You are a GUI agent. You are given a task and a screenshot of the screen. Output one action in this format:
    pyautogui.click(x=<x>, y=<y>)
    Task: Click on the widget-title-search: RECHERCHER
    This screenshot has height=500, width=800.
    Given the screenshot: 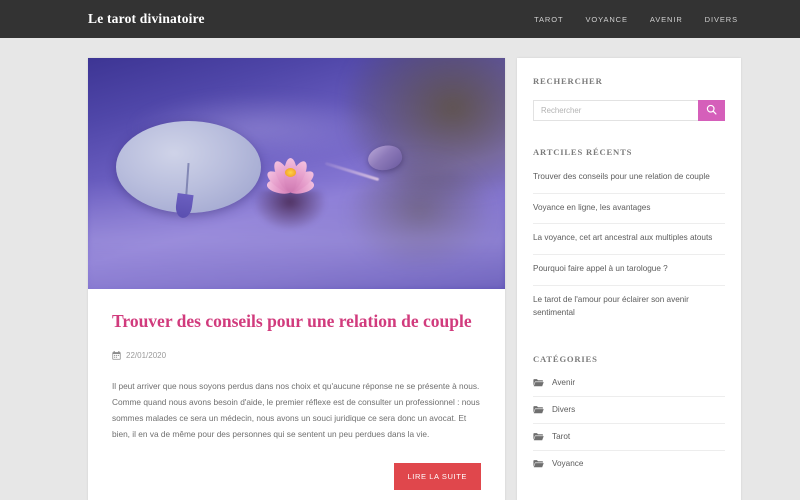 What is the action you would take?
    pyautogui.click(x=568, y=81)
    